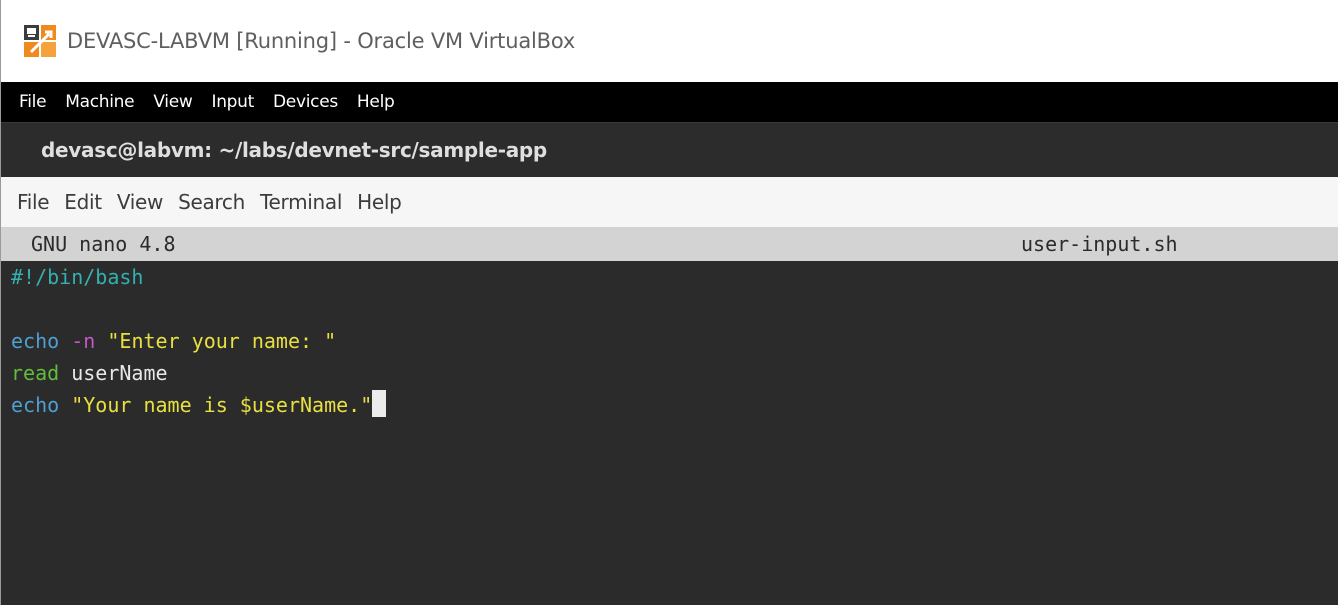  Describe the element at coordinates (232, 102) in the screenshot. I see `vm-menu-input: Input` at that location.